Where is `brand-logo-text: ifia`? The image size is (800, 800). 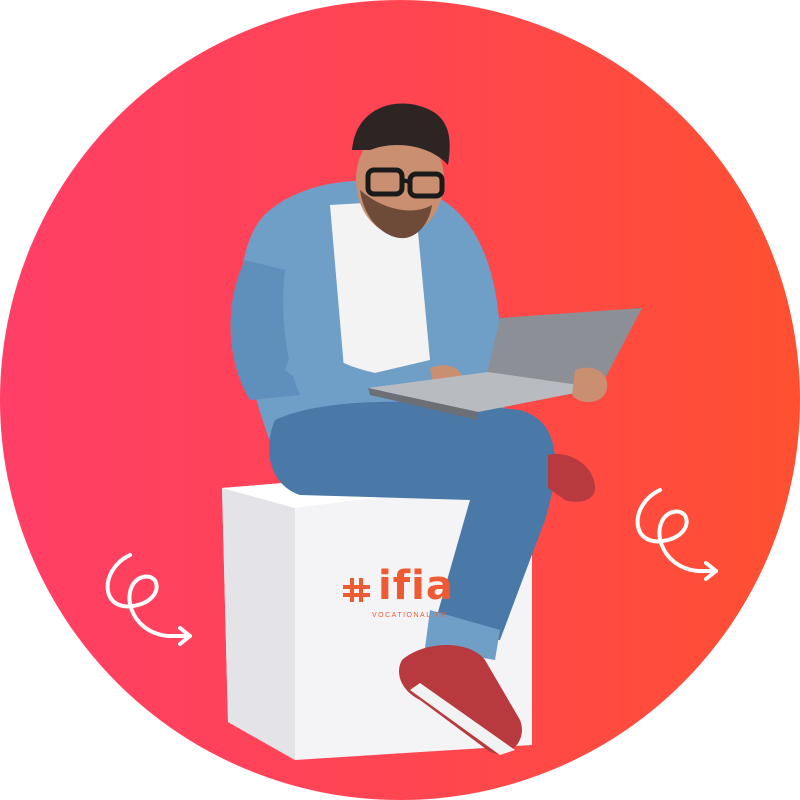
brand-logo-text: ifia is located at coordinates (416, 586).